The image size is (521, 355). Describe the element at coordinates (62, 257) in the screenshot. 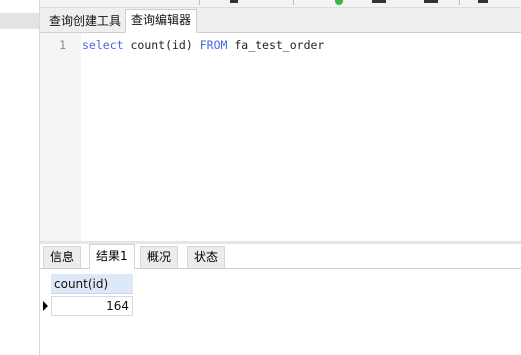

I see `tab-info: 信息` at that location.